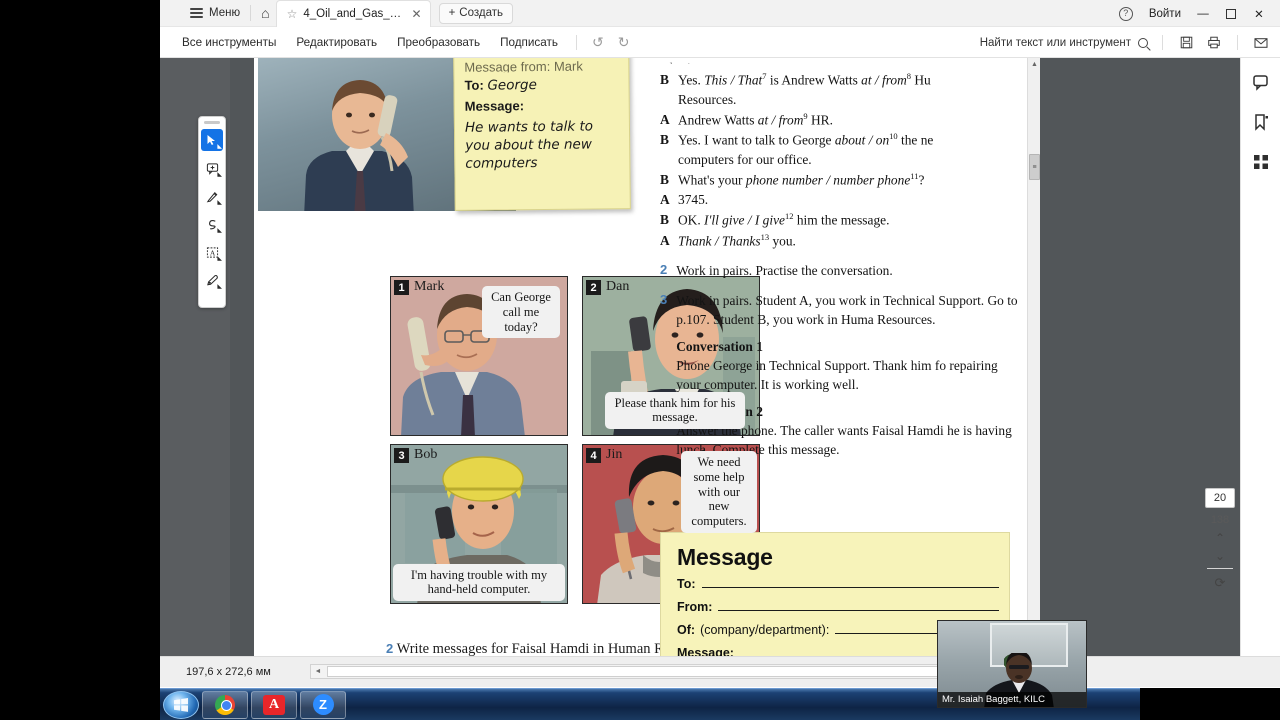 The image size is (1280, 720). What do you see at coordinates (494, 106) in the screenshot?
I see `sticky-message-label: Message:` at bounding box center [494, 106].